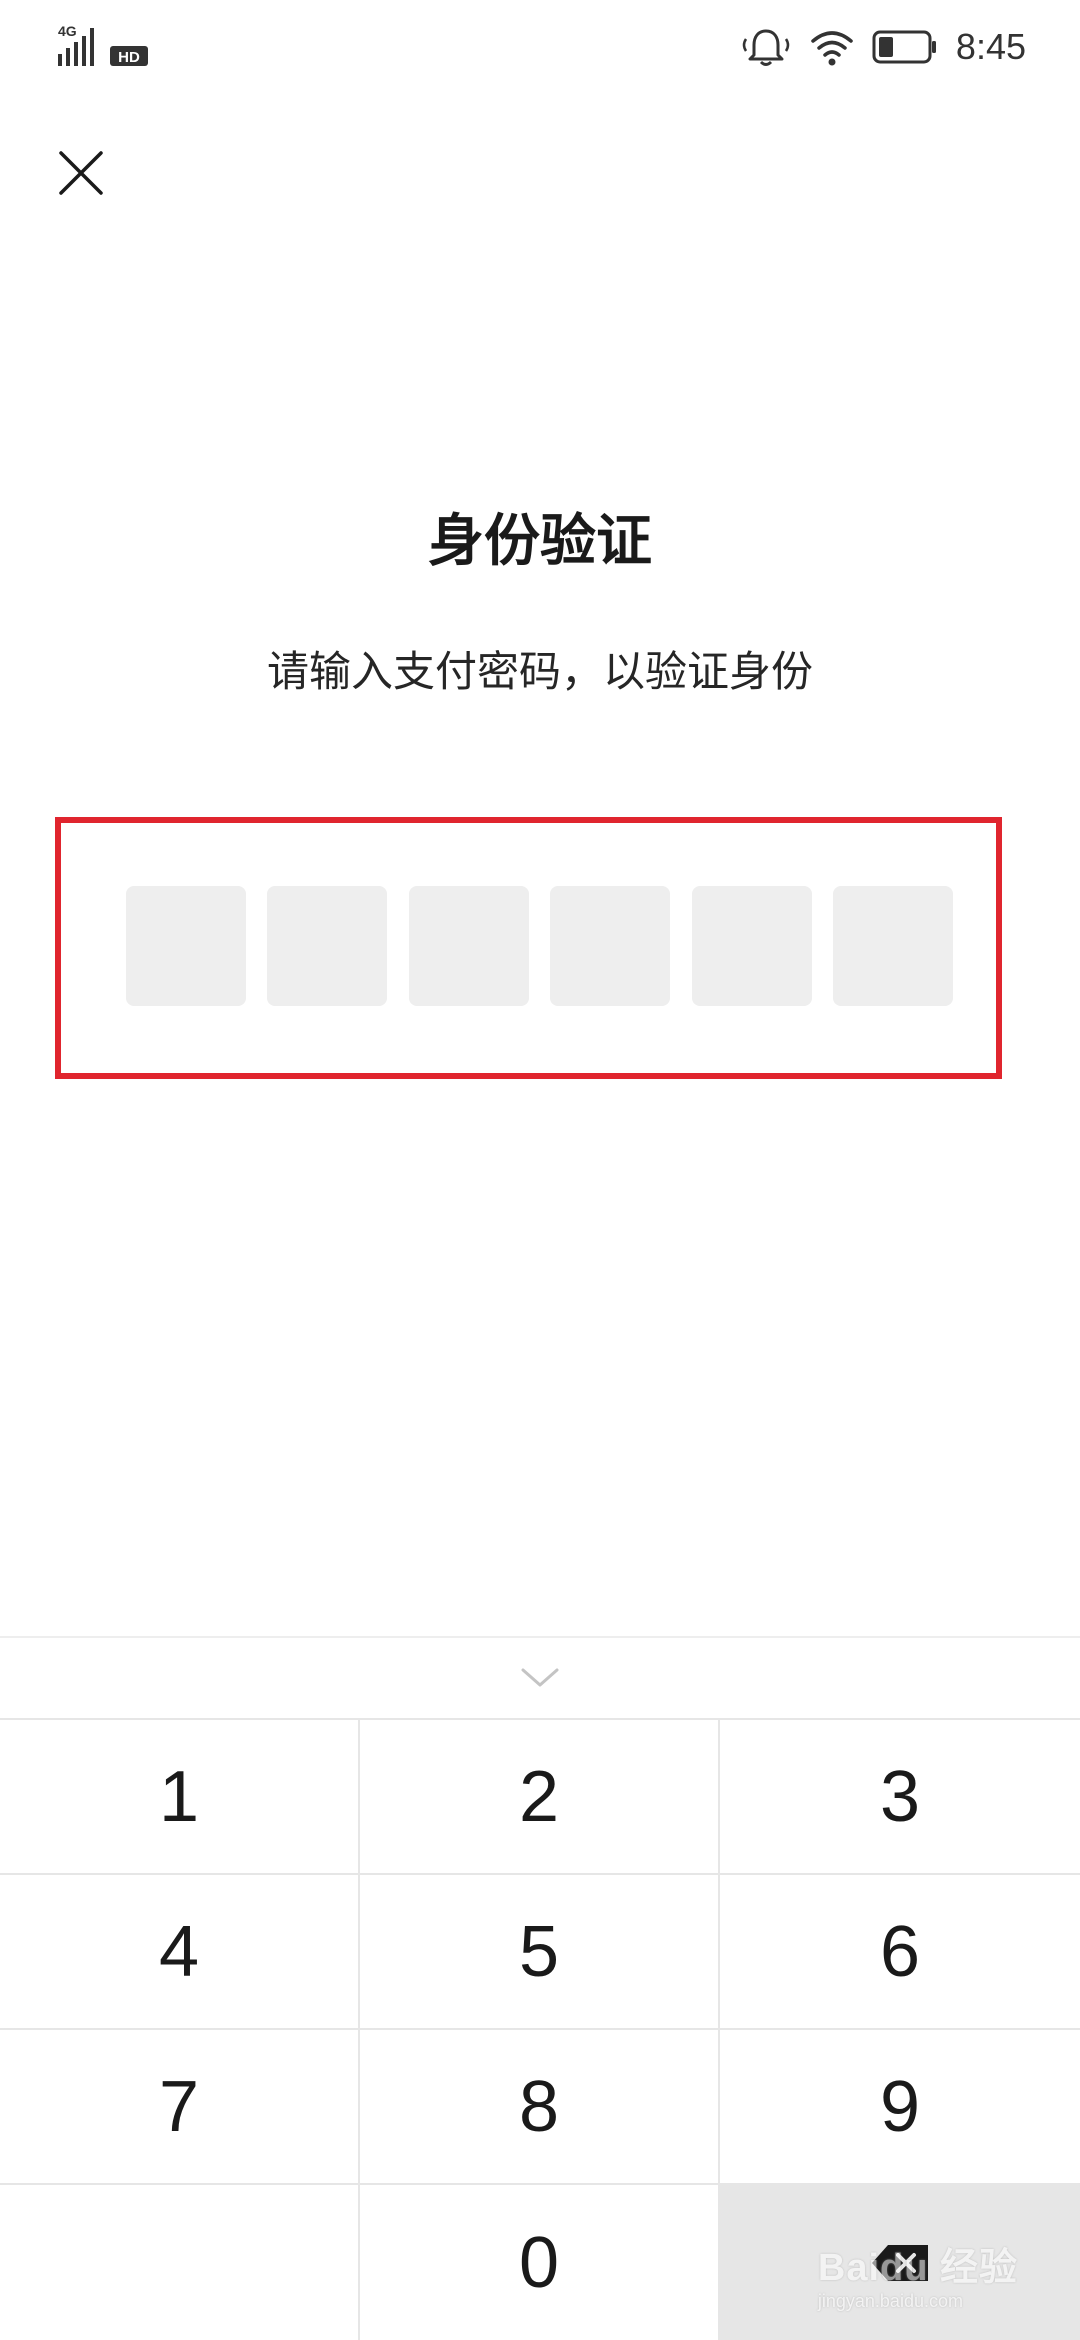 Image resolution: width=1080 pixels, height=2340 pixels. I want to click on key-4: 4, so click(180, 1952).